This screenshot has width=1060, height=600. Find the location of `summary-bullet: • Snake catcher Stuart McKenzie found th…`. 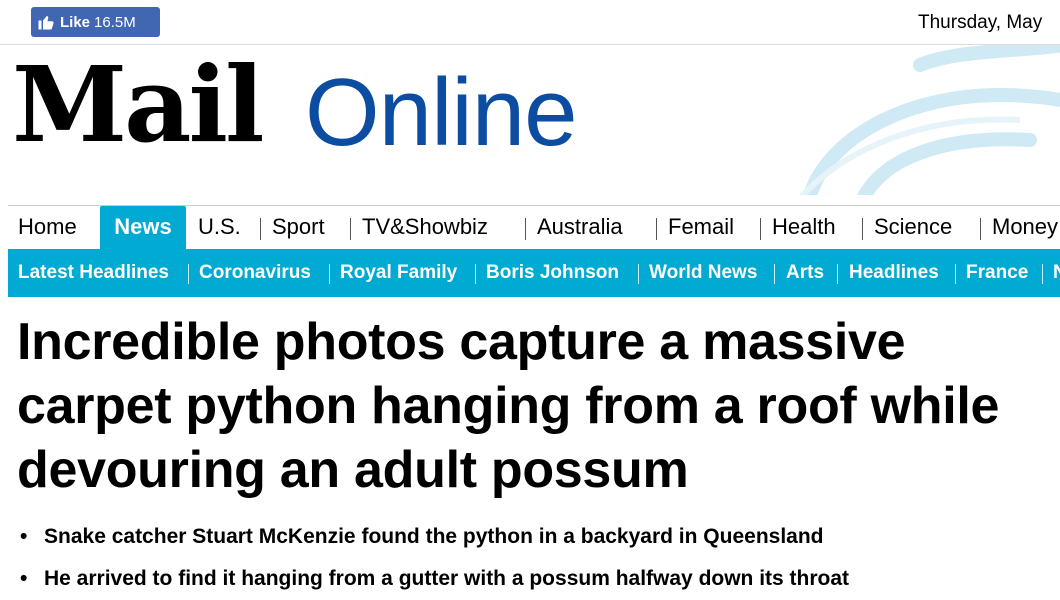

summary-bullet: • Snake catcher Stuart McKenzie found th… is located at coordinates (533, 537).